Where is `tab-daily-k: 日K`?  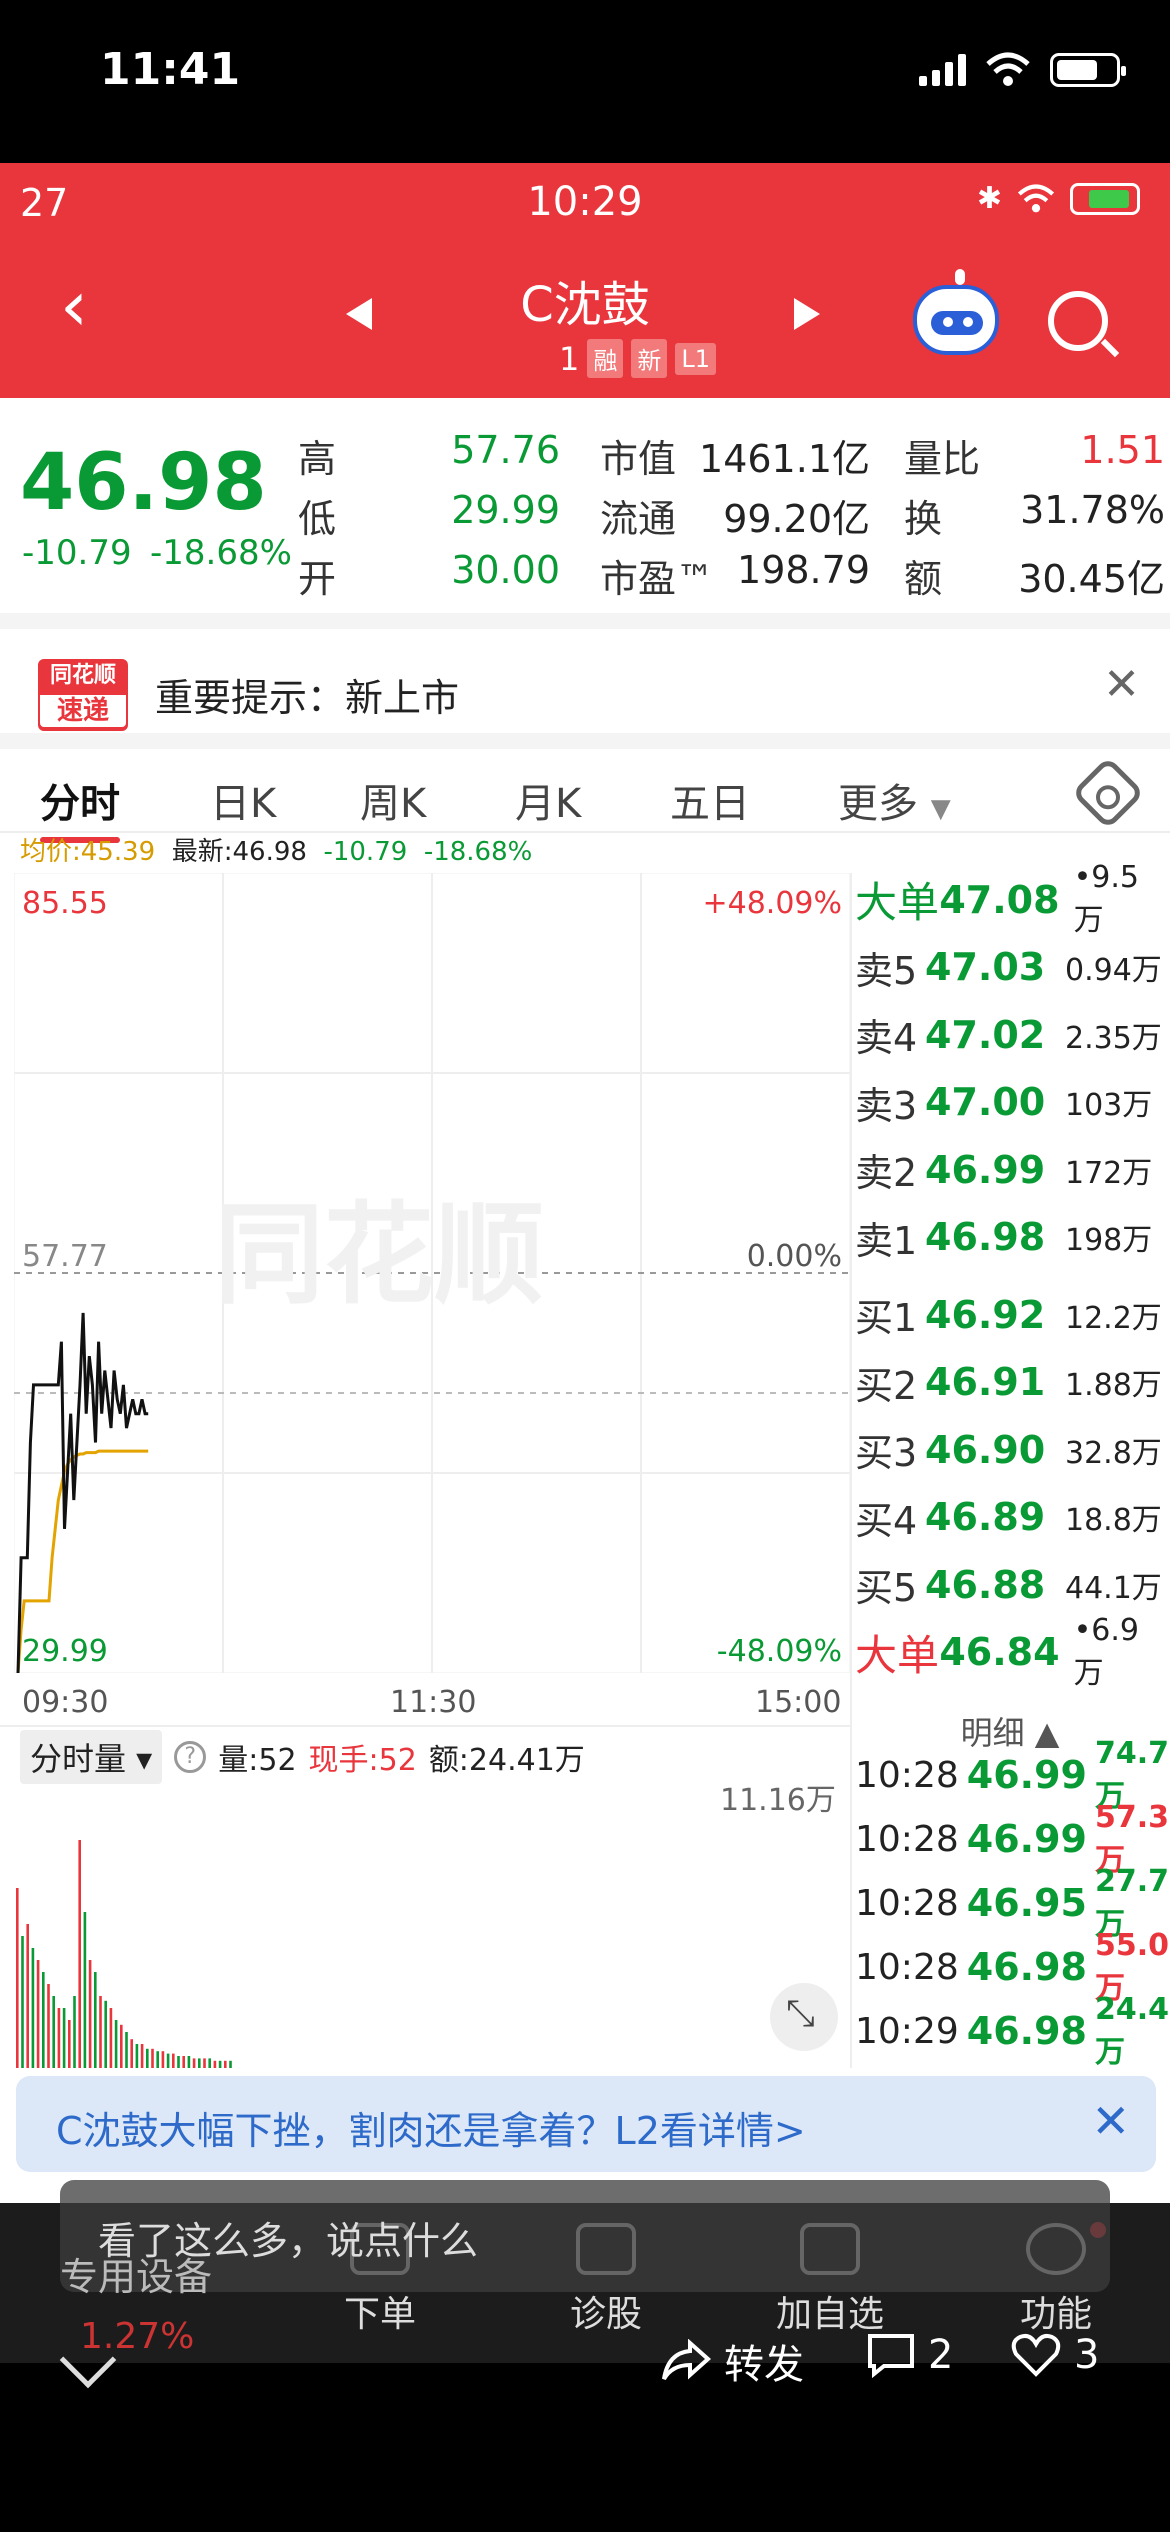 tab-daily-k: 日K is located at coordinates (243, 800).